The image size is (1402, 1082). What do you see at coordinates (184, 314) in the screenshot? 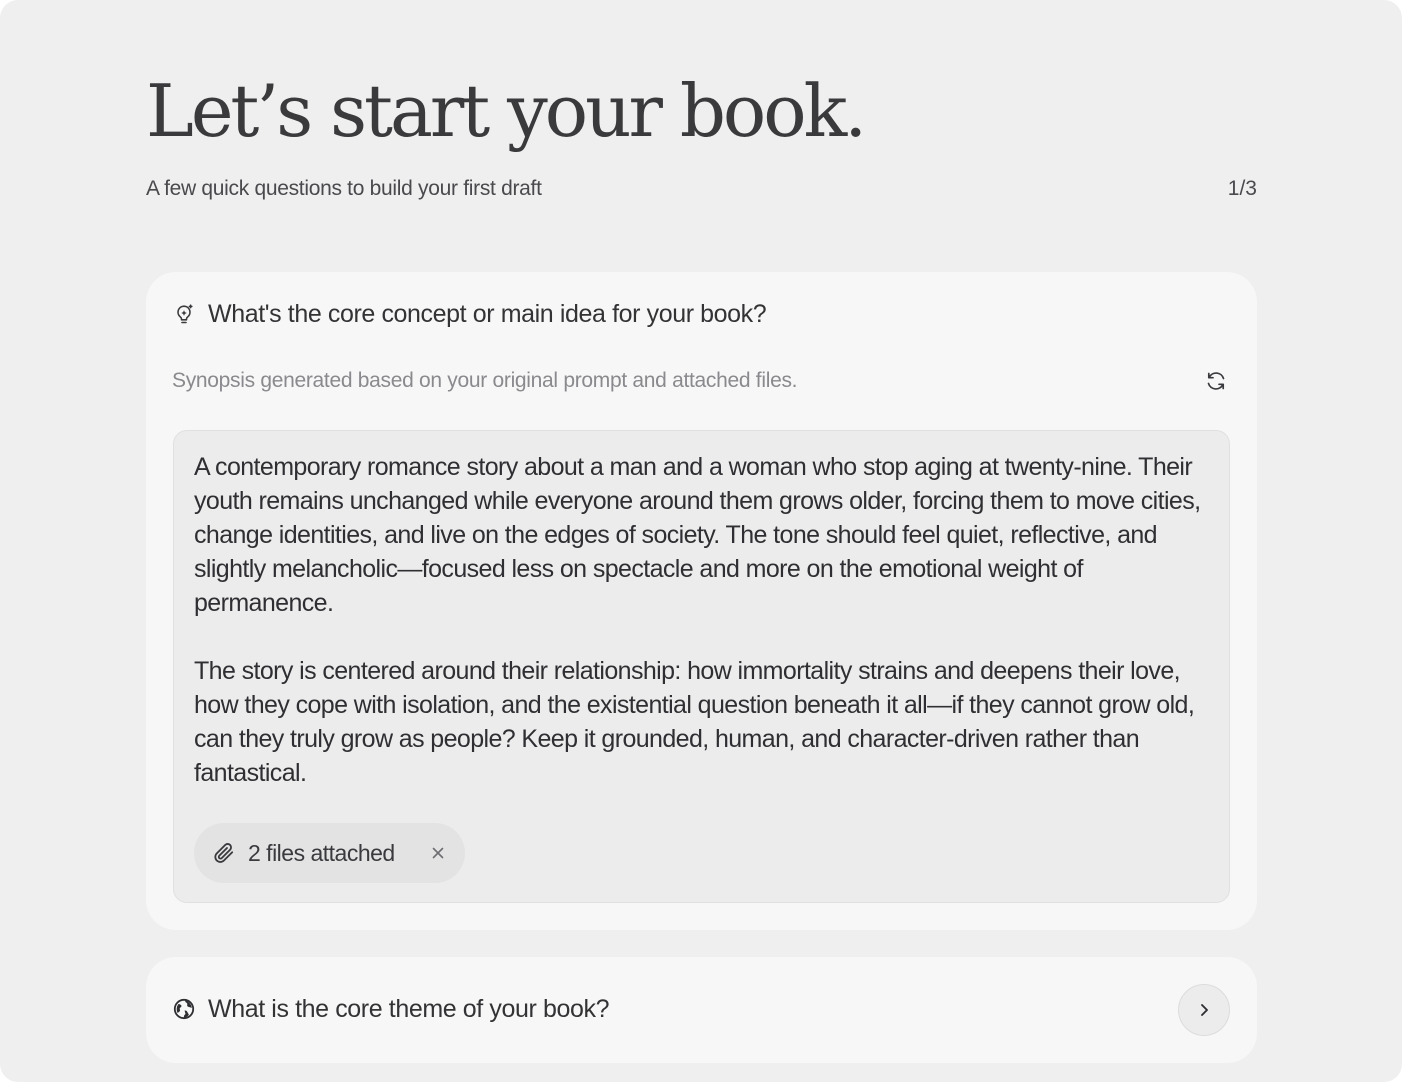
I see `lightbulb-sparkle-icon` at bounding box center [184, 314].